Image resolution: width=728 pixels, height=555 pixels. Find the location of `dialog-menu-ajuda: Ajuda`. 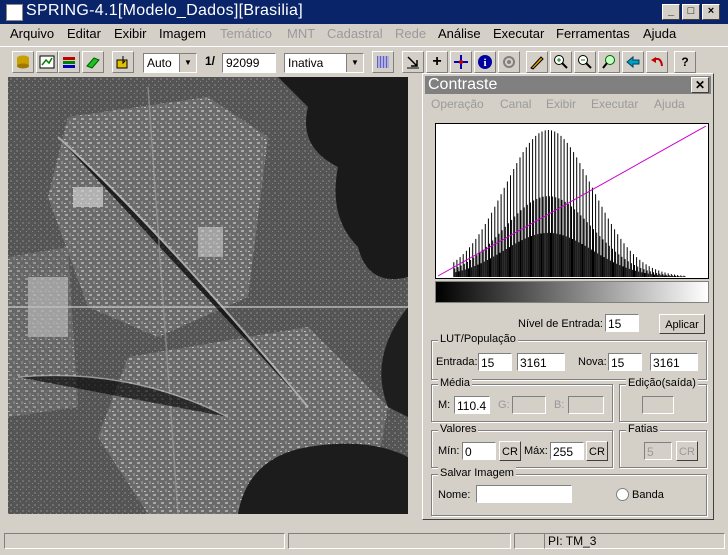

dialog-menu-ajuda: Ajuda is located at coordinates (669, 104).